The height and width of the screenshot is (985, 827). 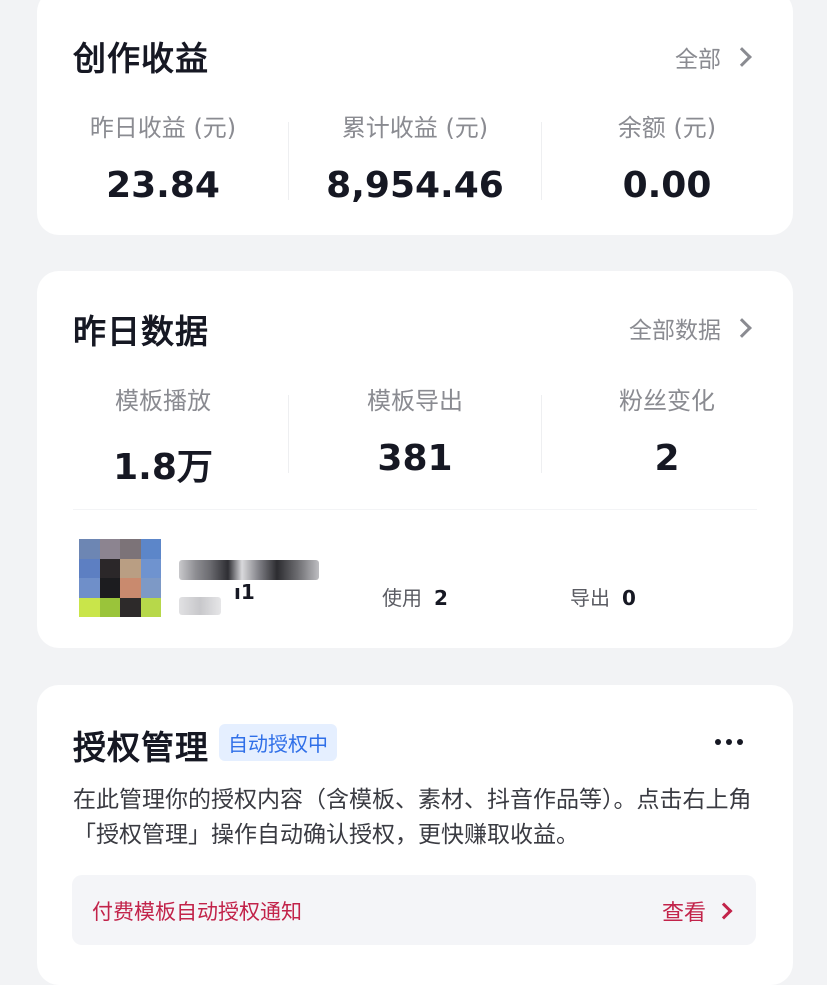 I want to click on earnings-all-link: 全部, so click(x=713, y=57).